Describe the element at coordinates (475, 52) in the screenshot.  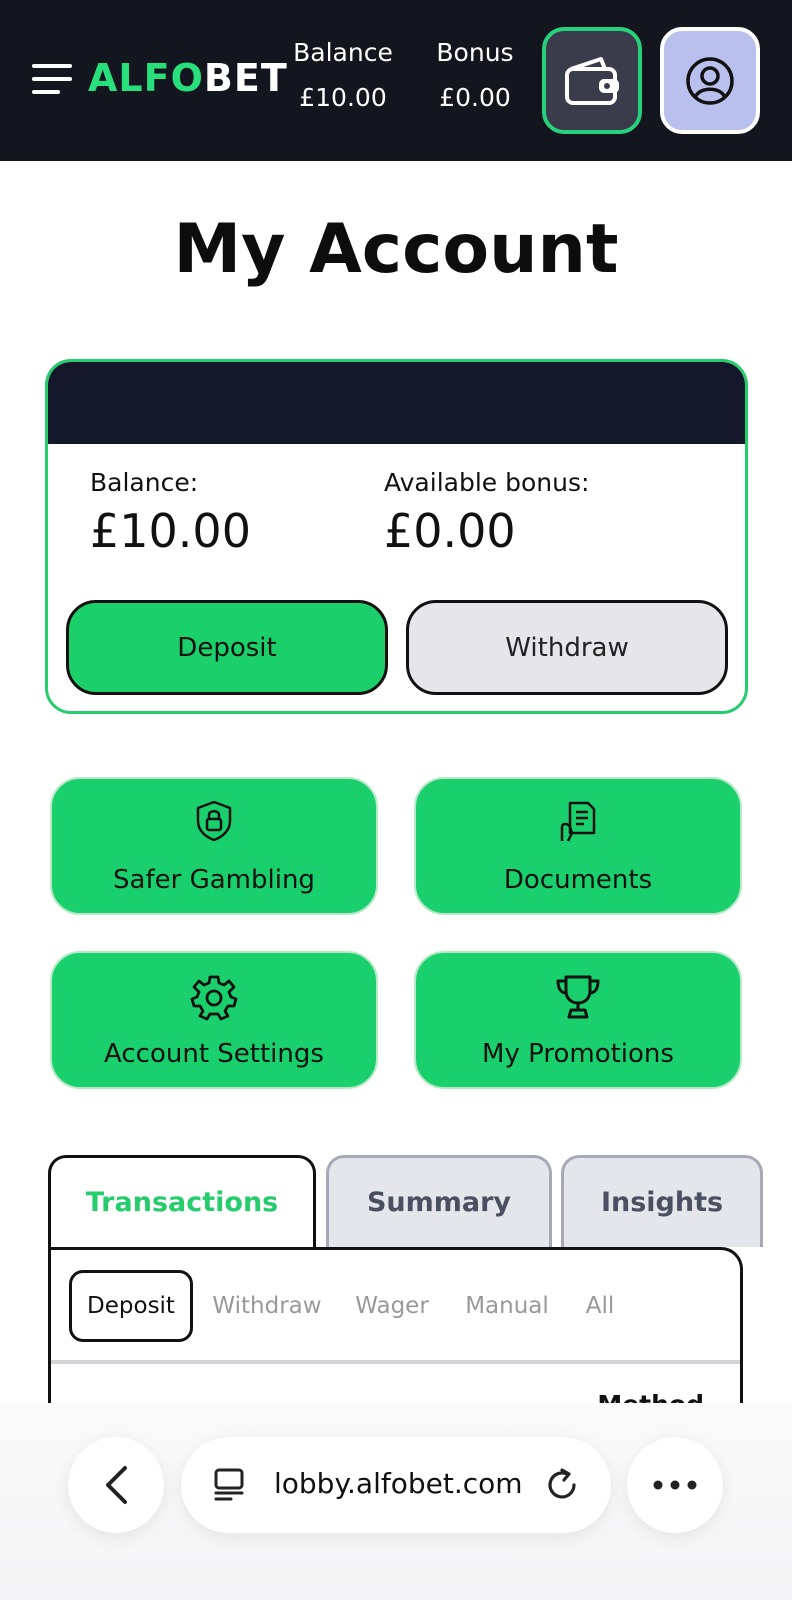
I see `header-bonus-label: Bonus` at that location.